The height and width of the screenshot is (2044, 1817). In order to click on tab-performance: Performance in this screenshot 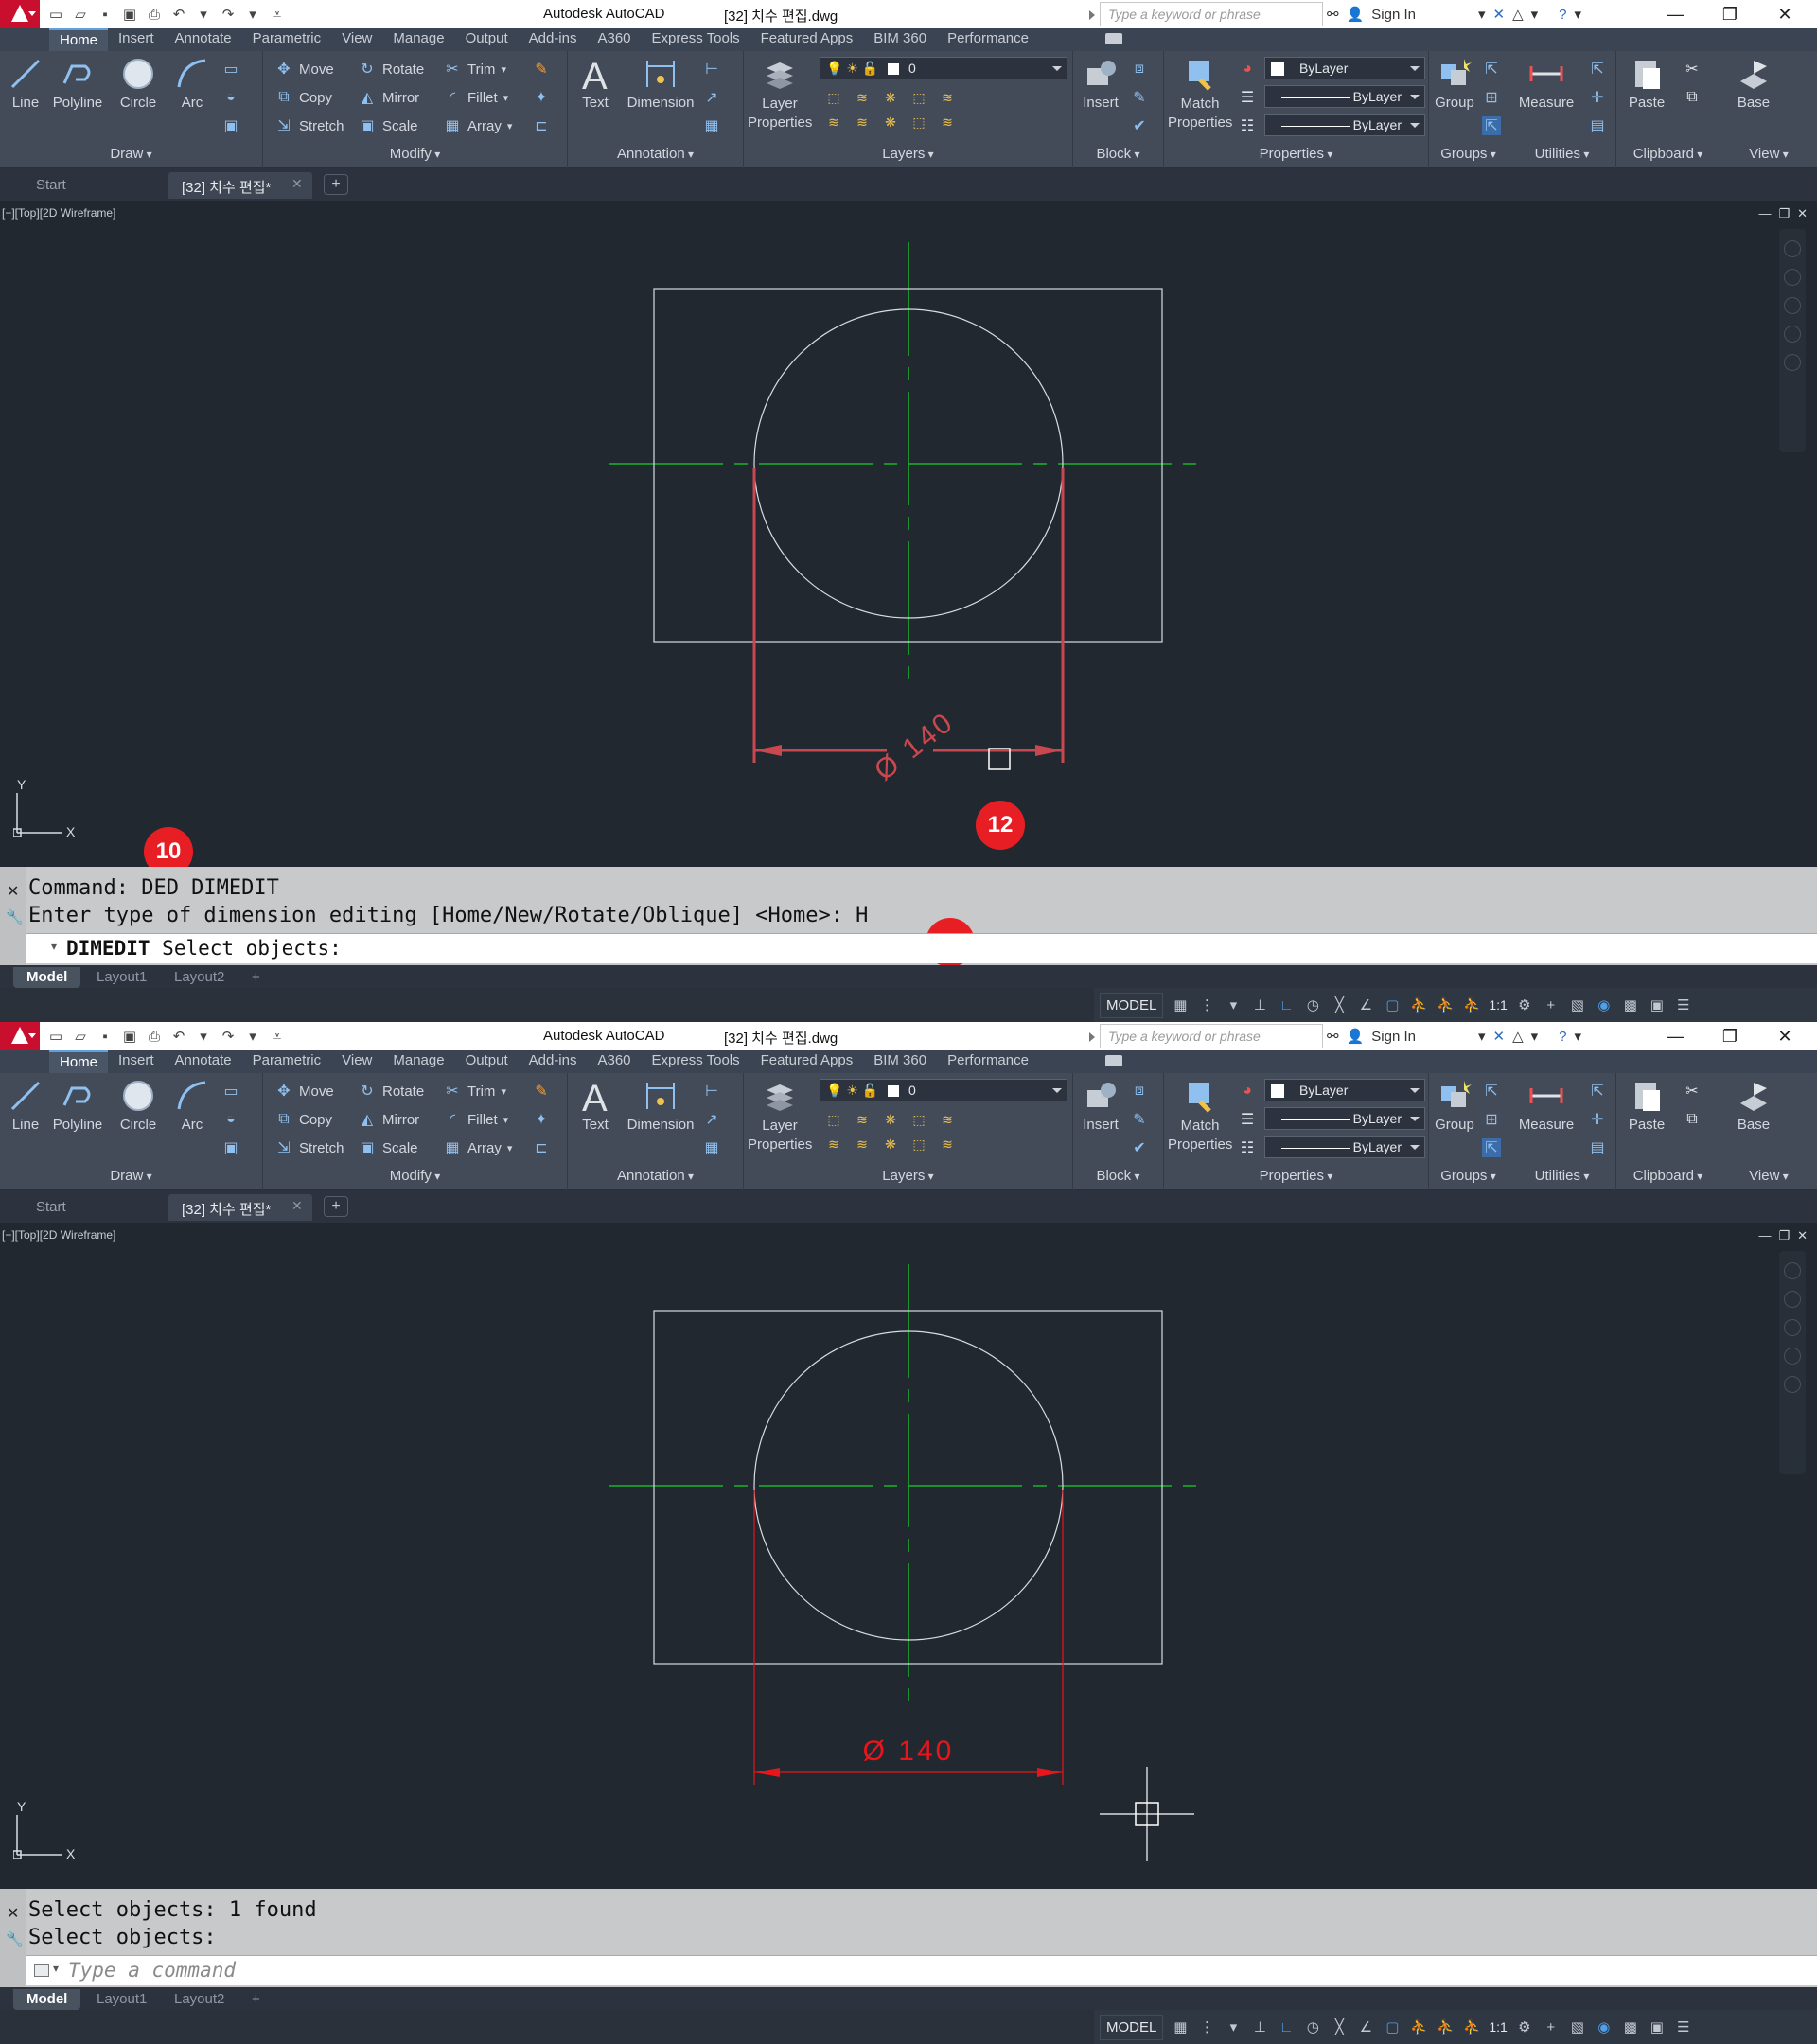, I will do `click(988, 1061)`.